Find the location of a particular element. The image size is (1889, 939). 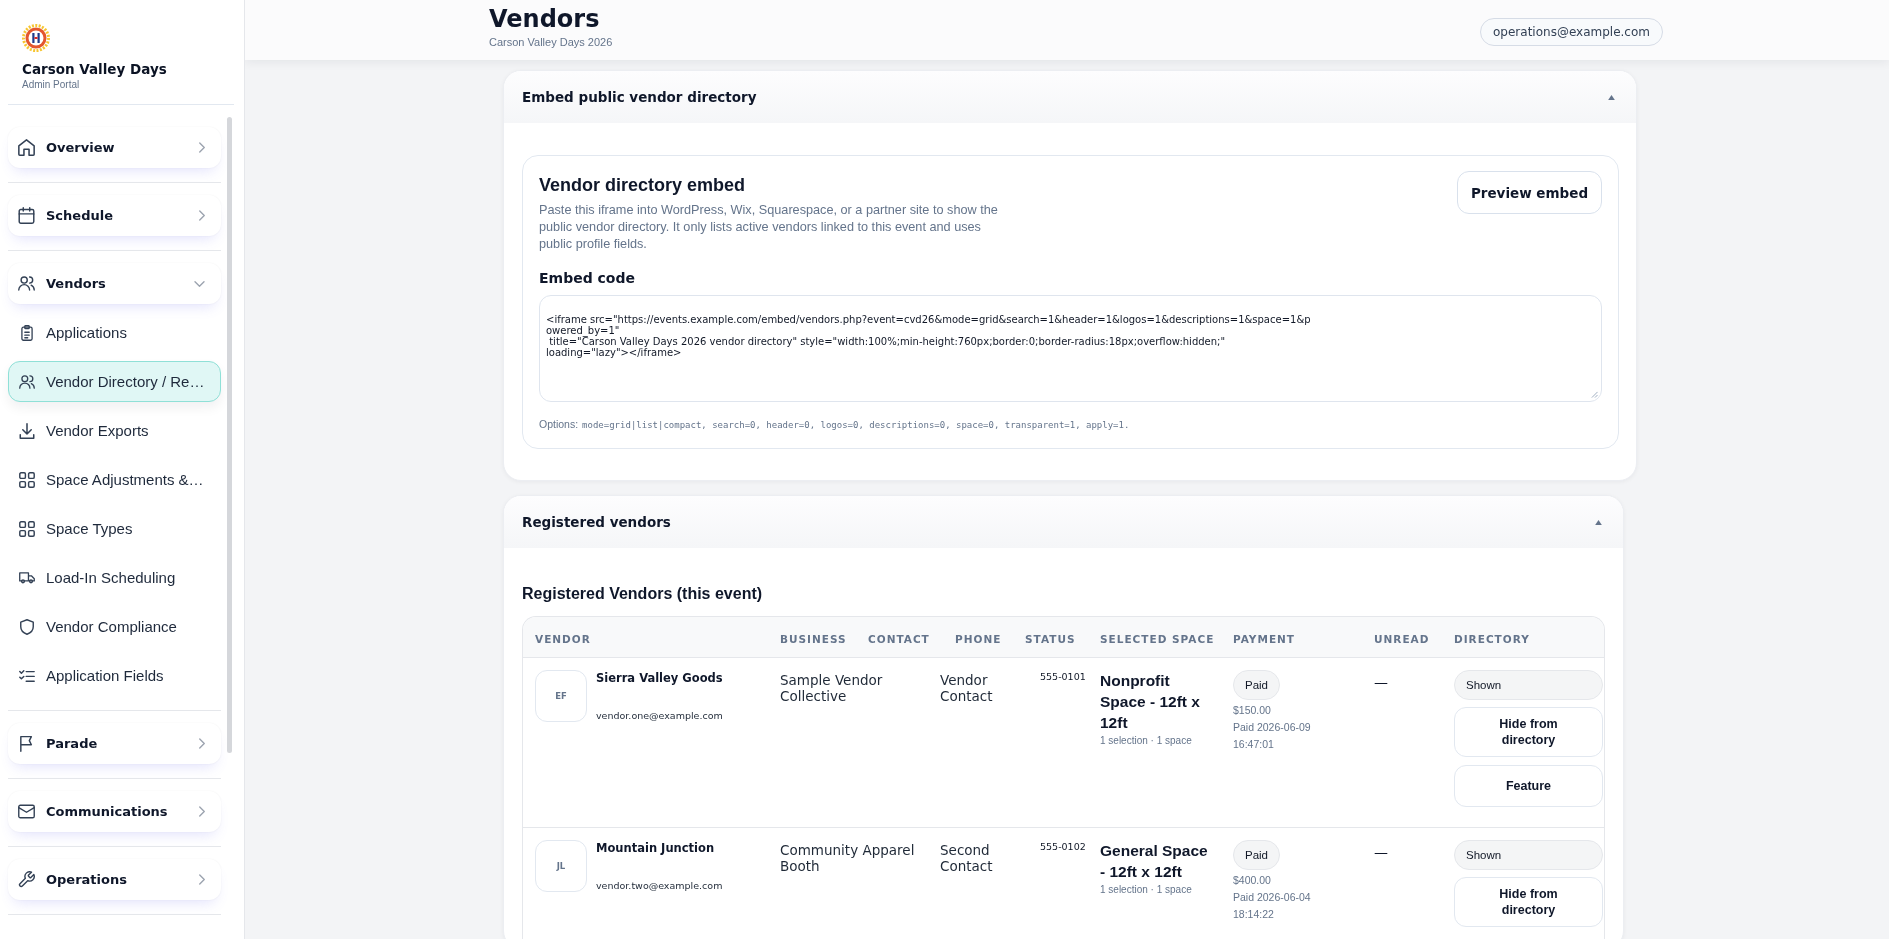

nav-link: Application Fields is located at coordinates (114, 675).